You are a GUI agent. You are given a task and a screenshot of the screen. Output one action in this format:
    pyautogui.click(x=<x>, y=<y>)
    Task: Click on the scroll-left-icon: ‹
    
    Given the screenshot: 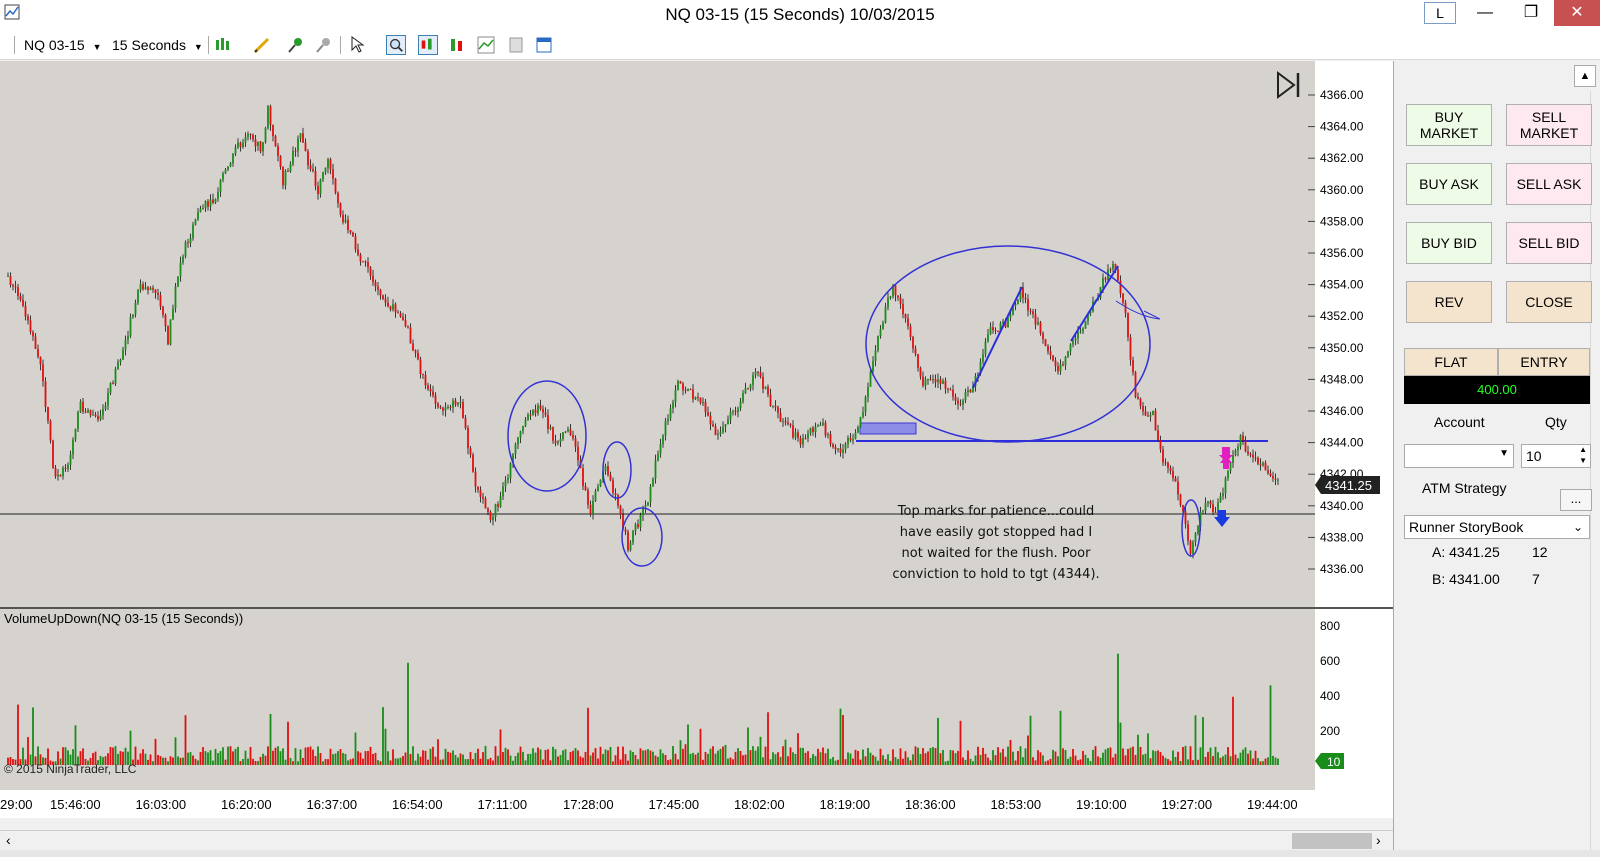 What is the action you would take?
    pyautogui.click(x=8, y=840)
    